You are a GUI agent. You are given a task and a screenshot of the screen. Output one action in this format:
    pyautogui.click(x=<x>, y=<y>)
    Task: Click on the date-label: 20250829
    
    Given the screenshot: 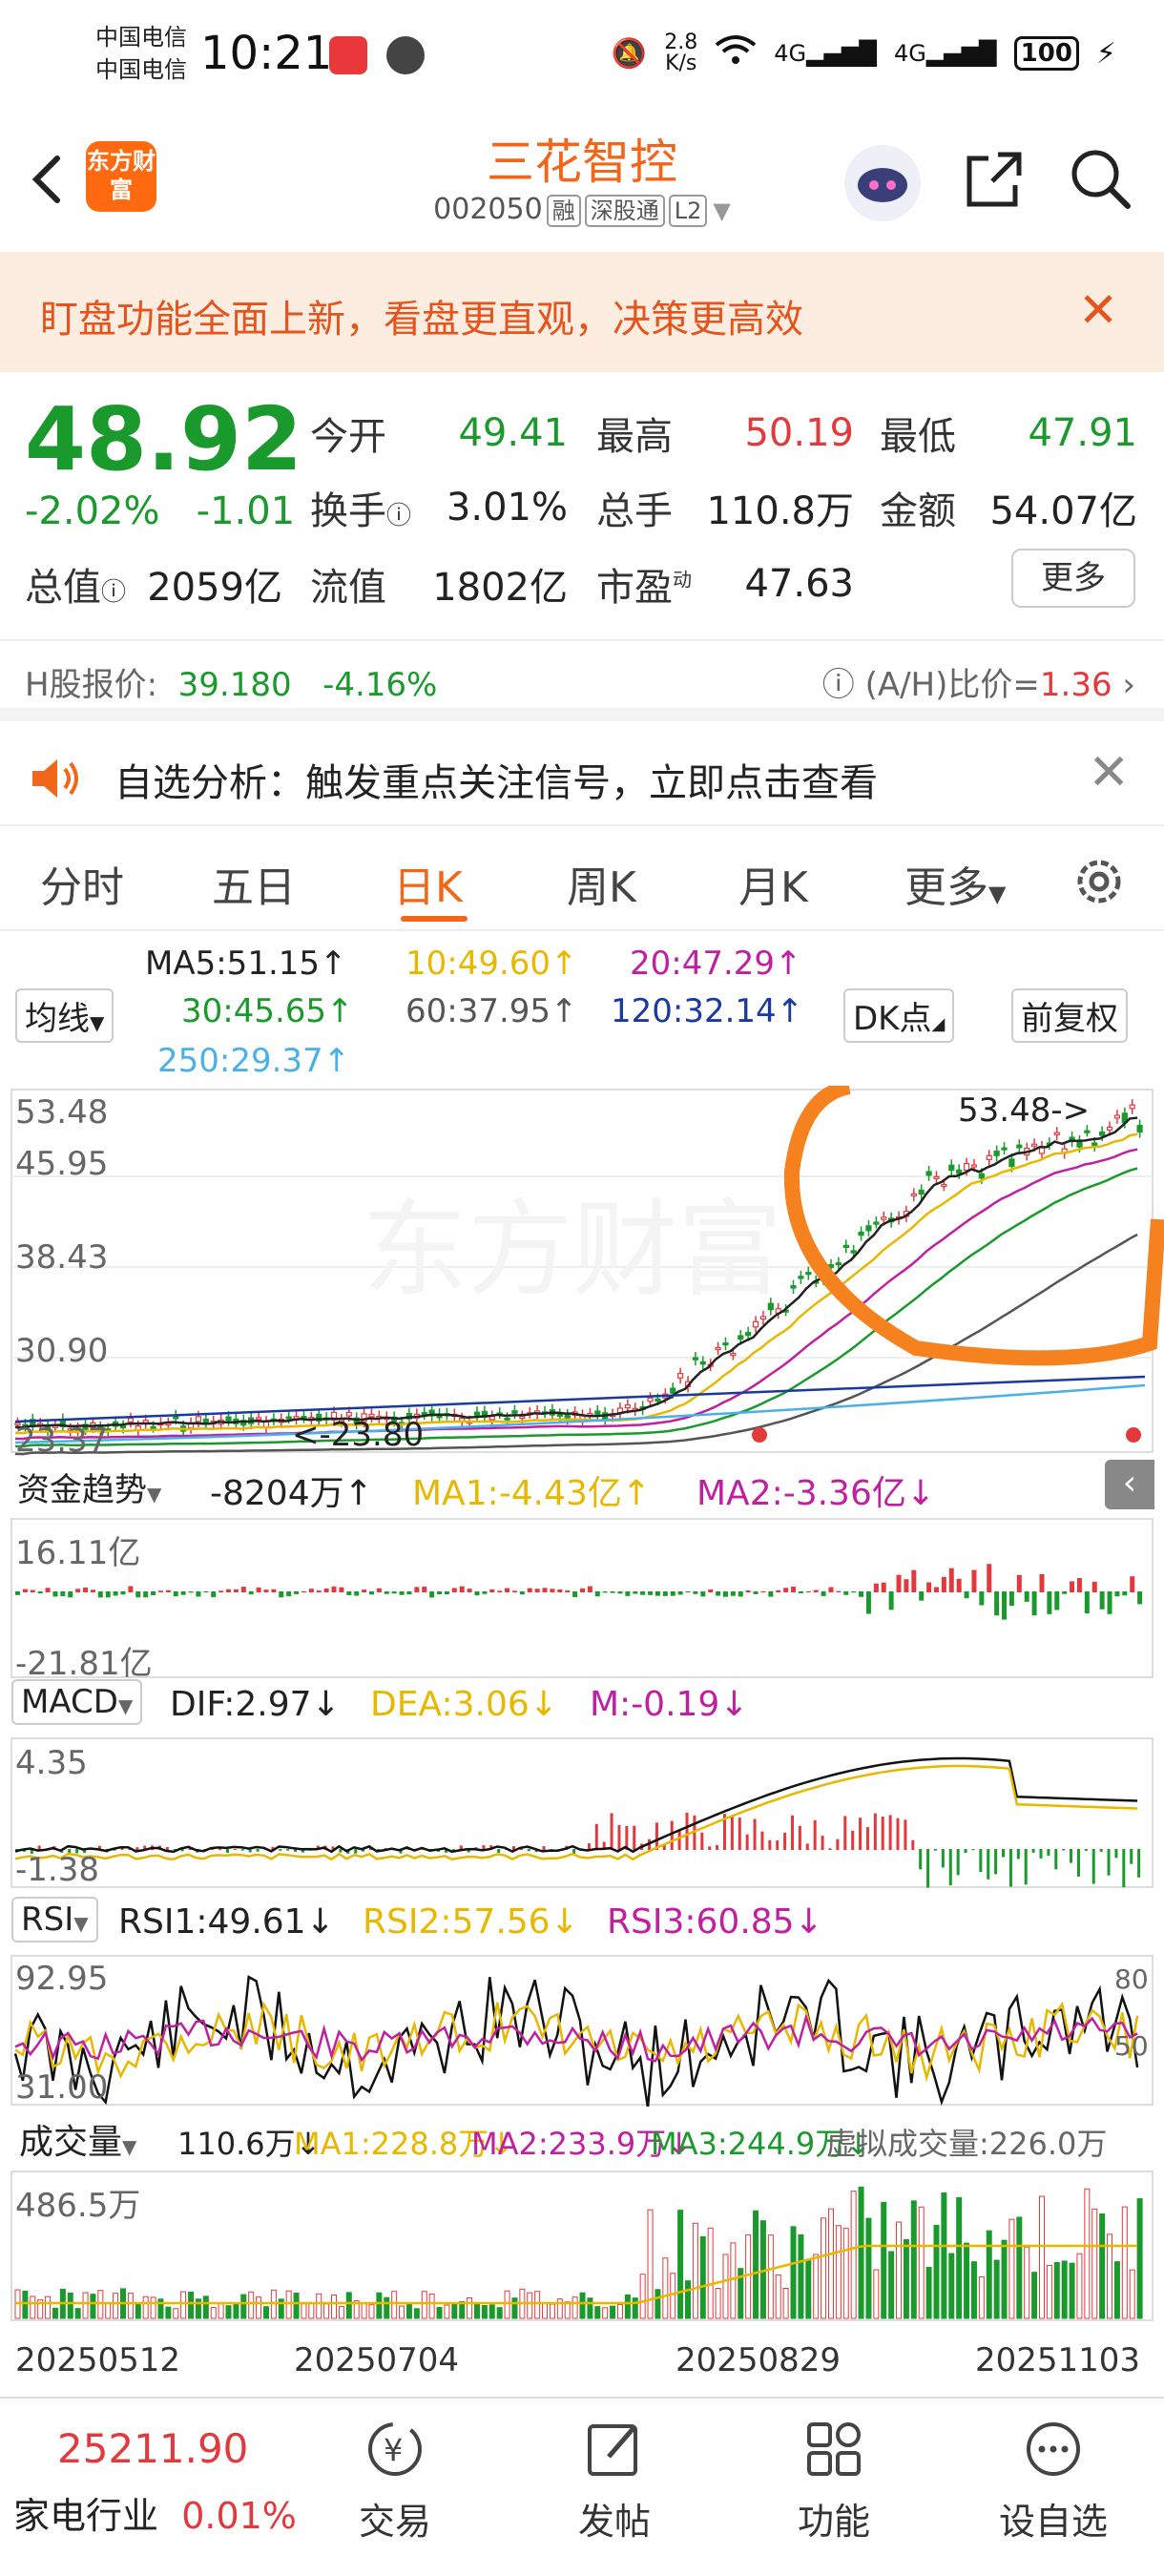 What is the action you would take?
    pyautogui.click(x=759, y=2360)
    